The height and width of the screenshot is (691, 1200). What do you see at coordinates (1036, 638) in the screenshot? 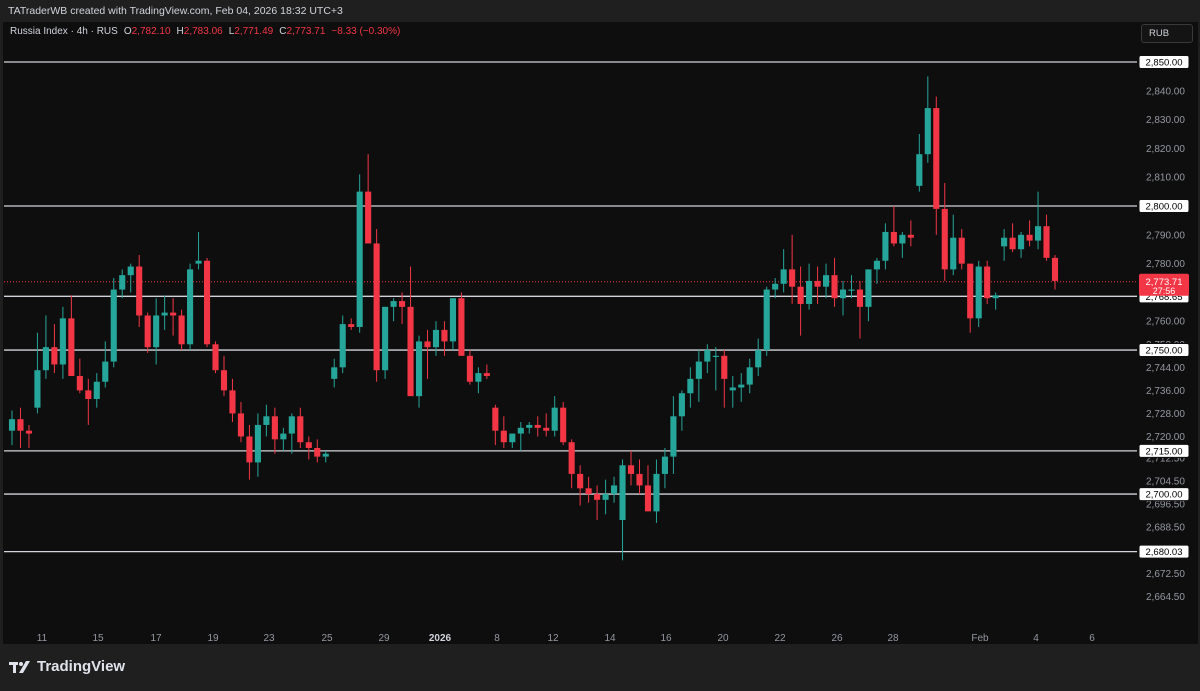
I see `x-tick-label: 4` at bounding box center [1036, 638].